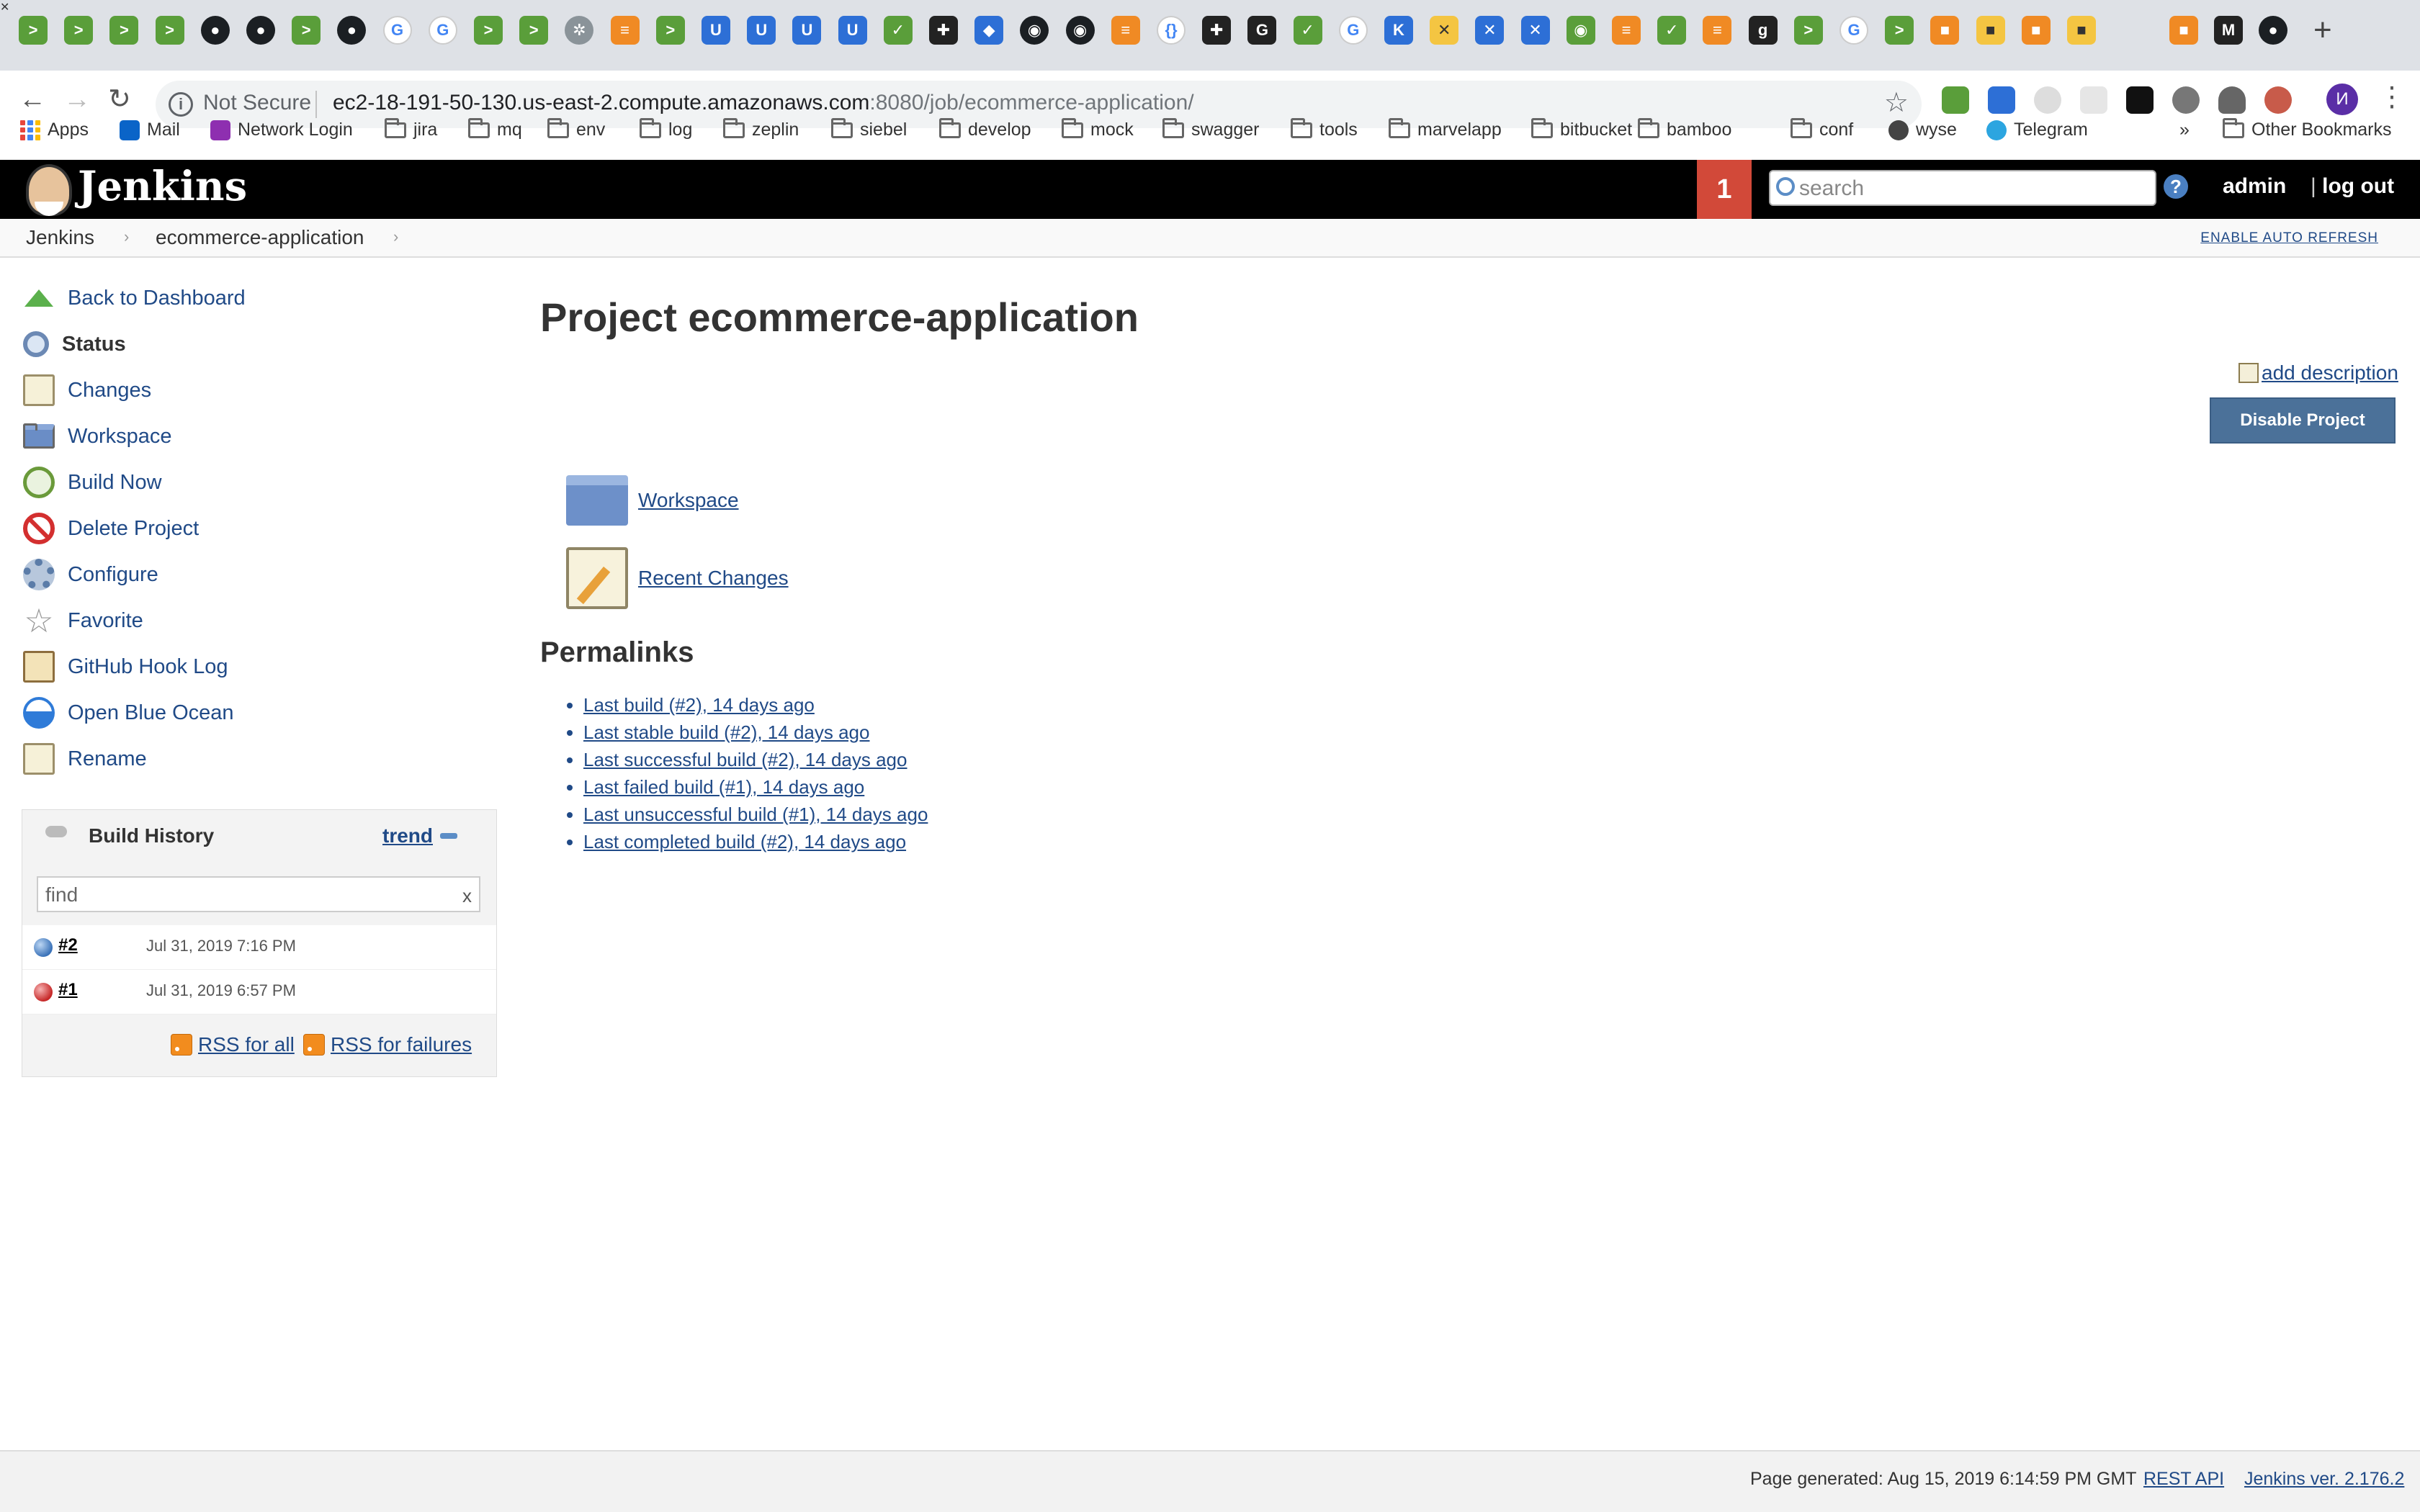  I want to click on menu-kebab-icon: ⋮, so click(2392, 97).